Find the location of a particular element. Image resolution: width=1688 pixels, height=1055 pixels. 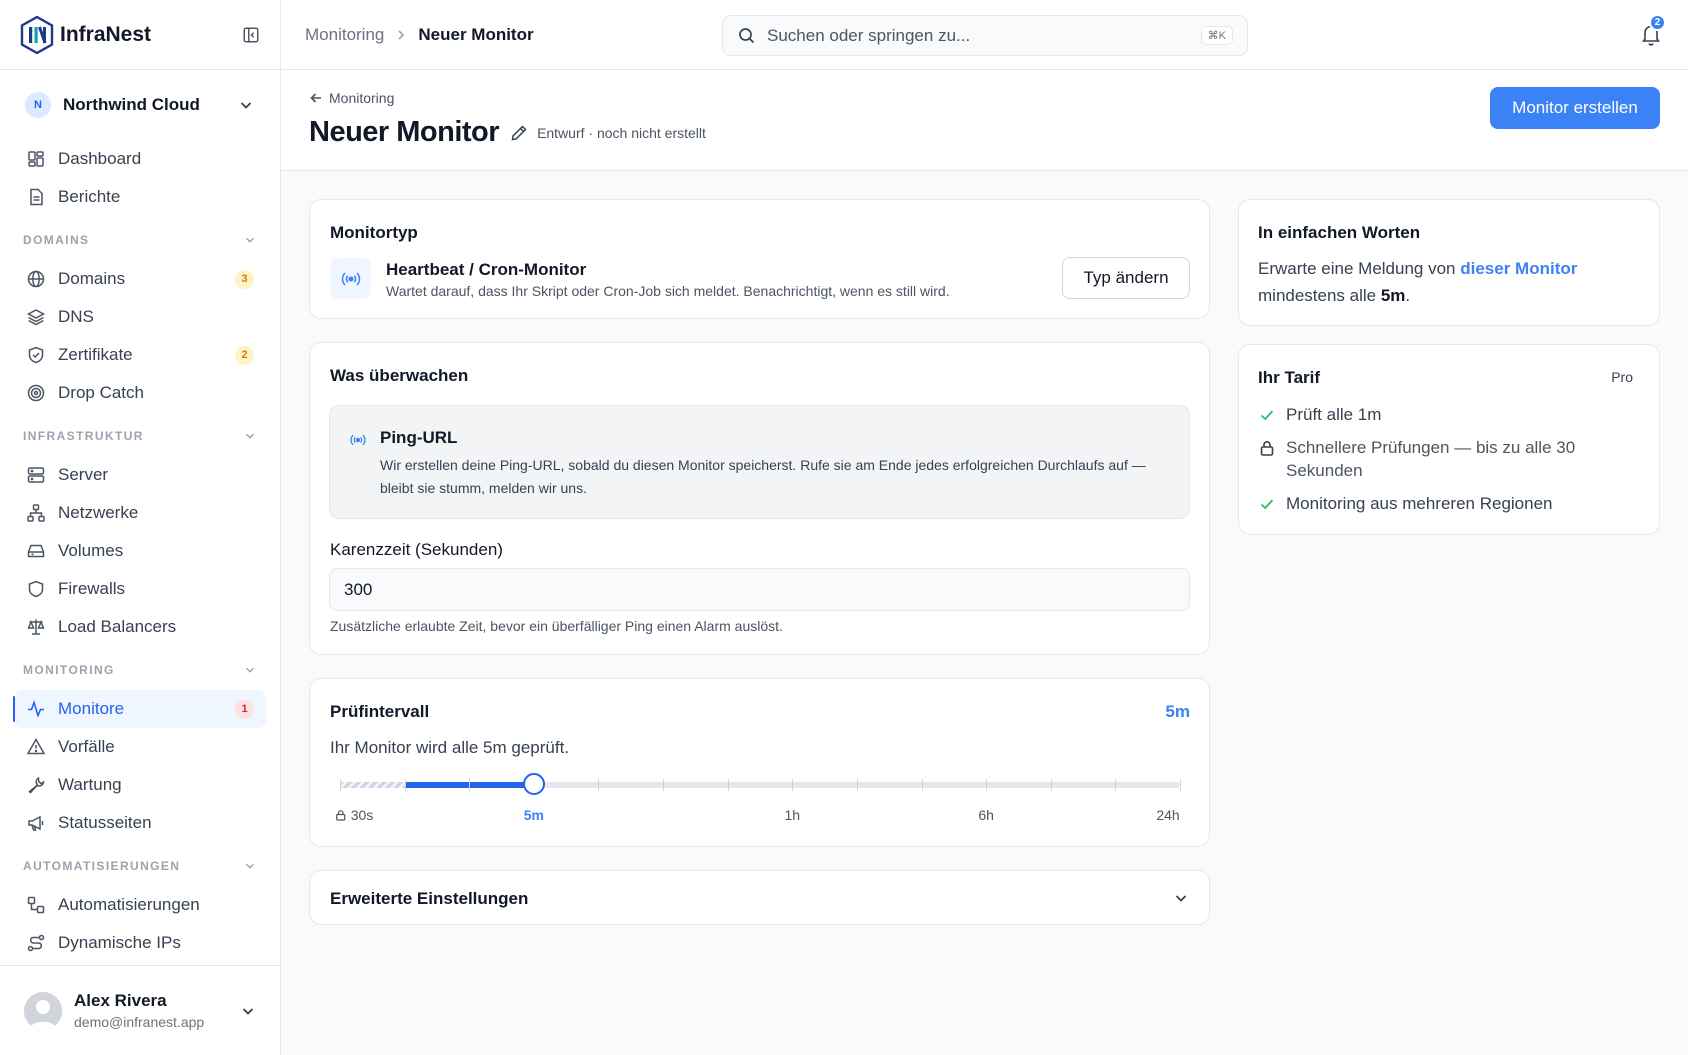

section-title: INFRASTRUKTUR is located at coordinates (83, 436).